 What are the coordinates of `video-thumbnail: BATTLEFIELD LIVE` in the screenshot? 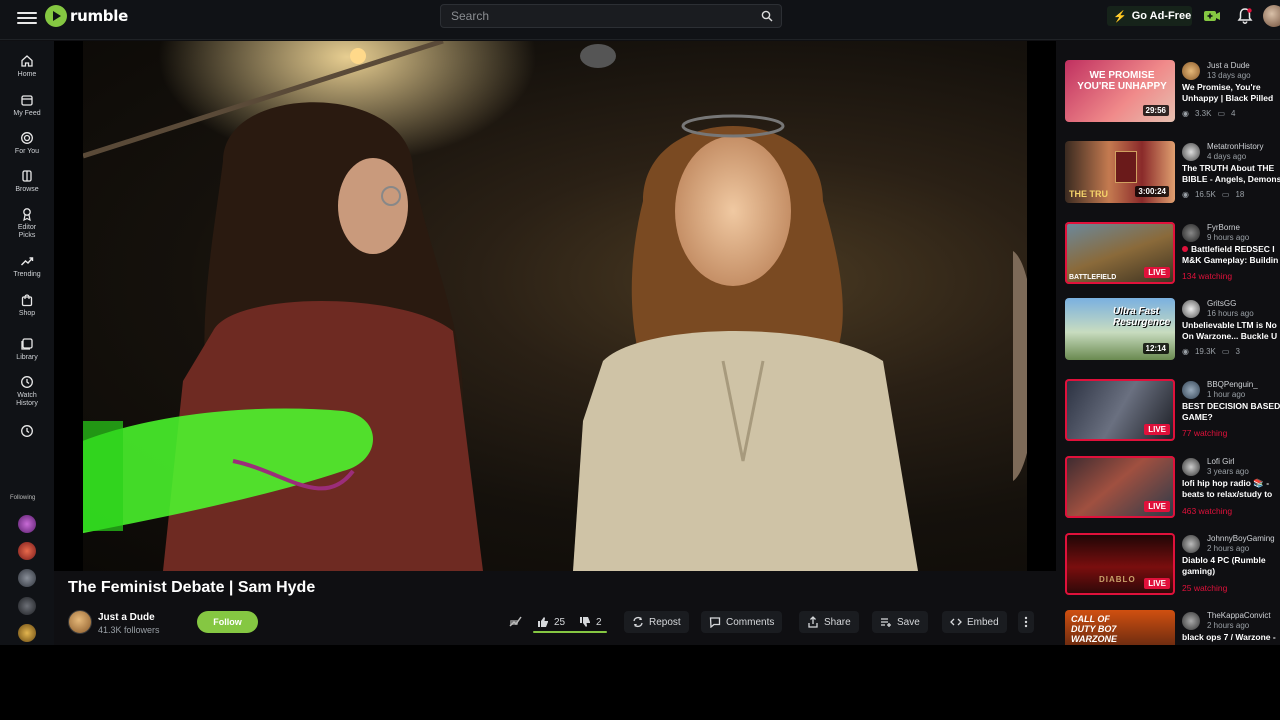 It's located at (1120, 253).